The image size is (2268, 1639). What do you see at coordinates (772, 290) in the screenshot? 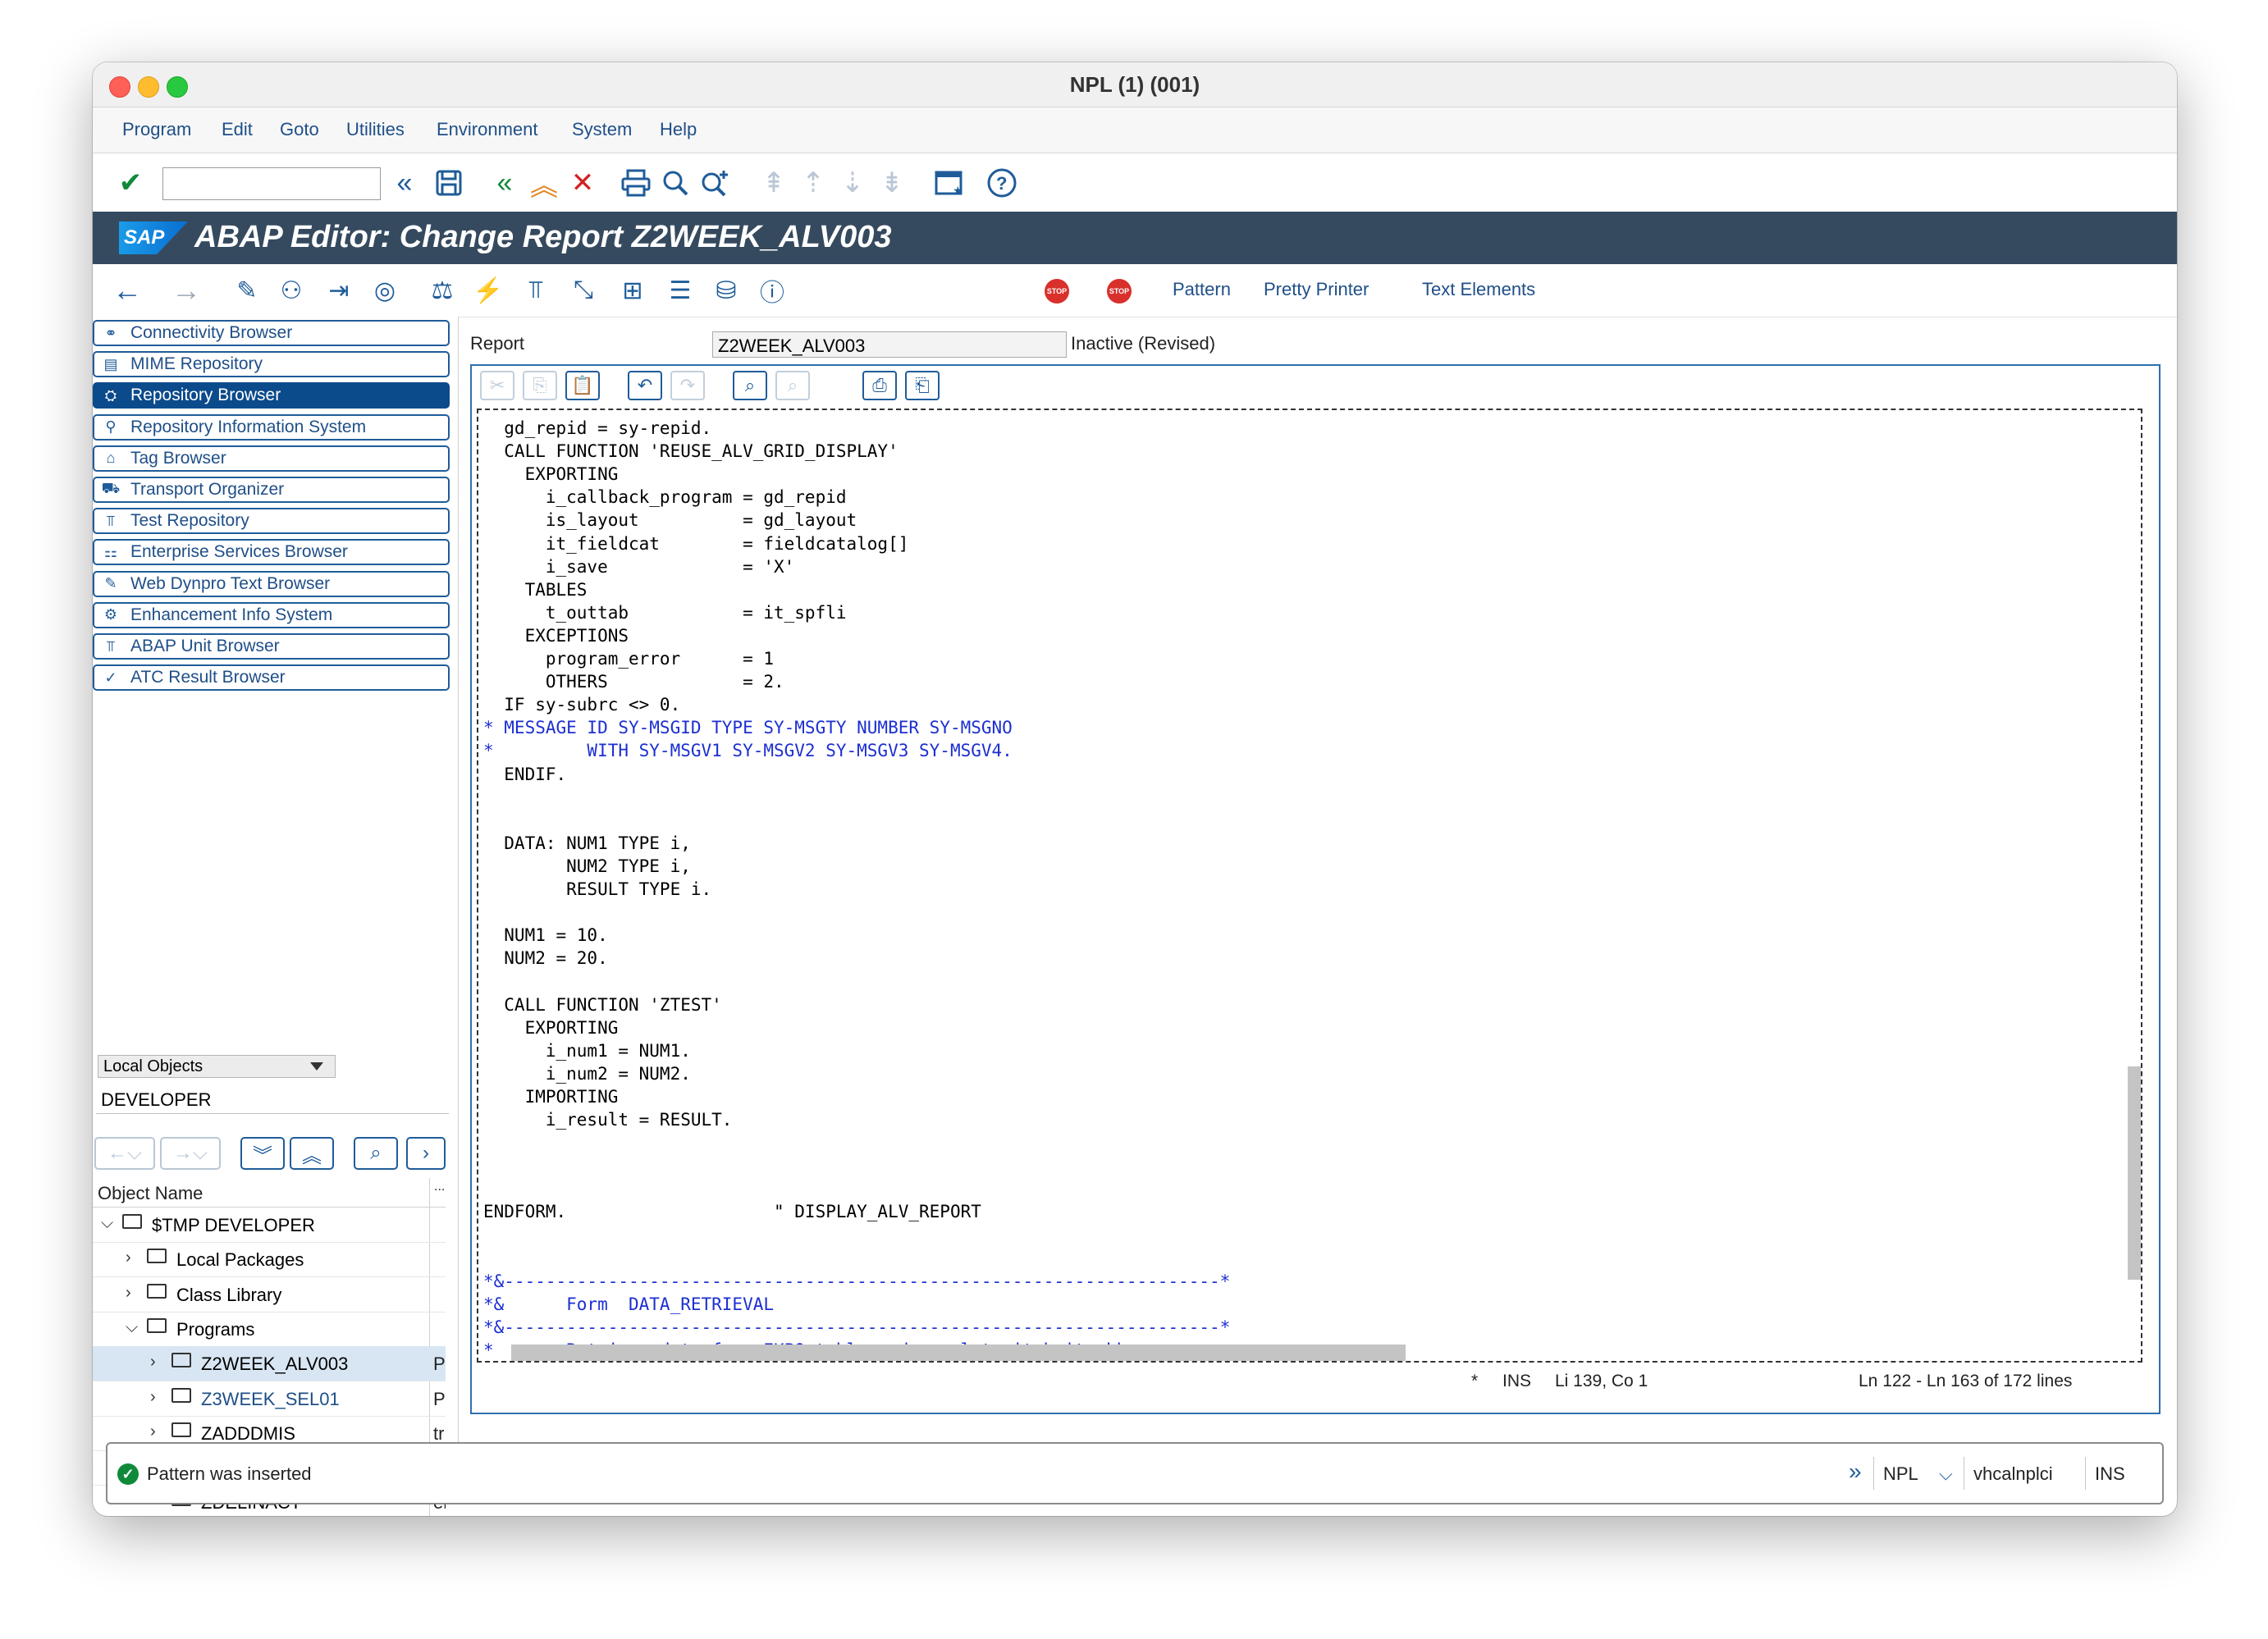
I see `information-icon: ⓘ` at bounding box center [772, 290].